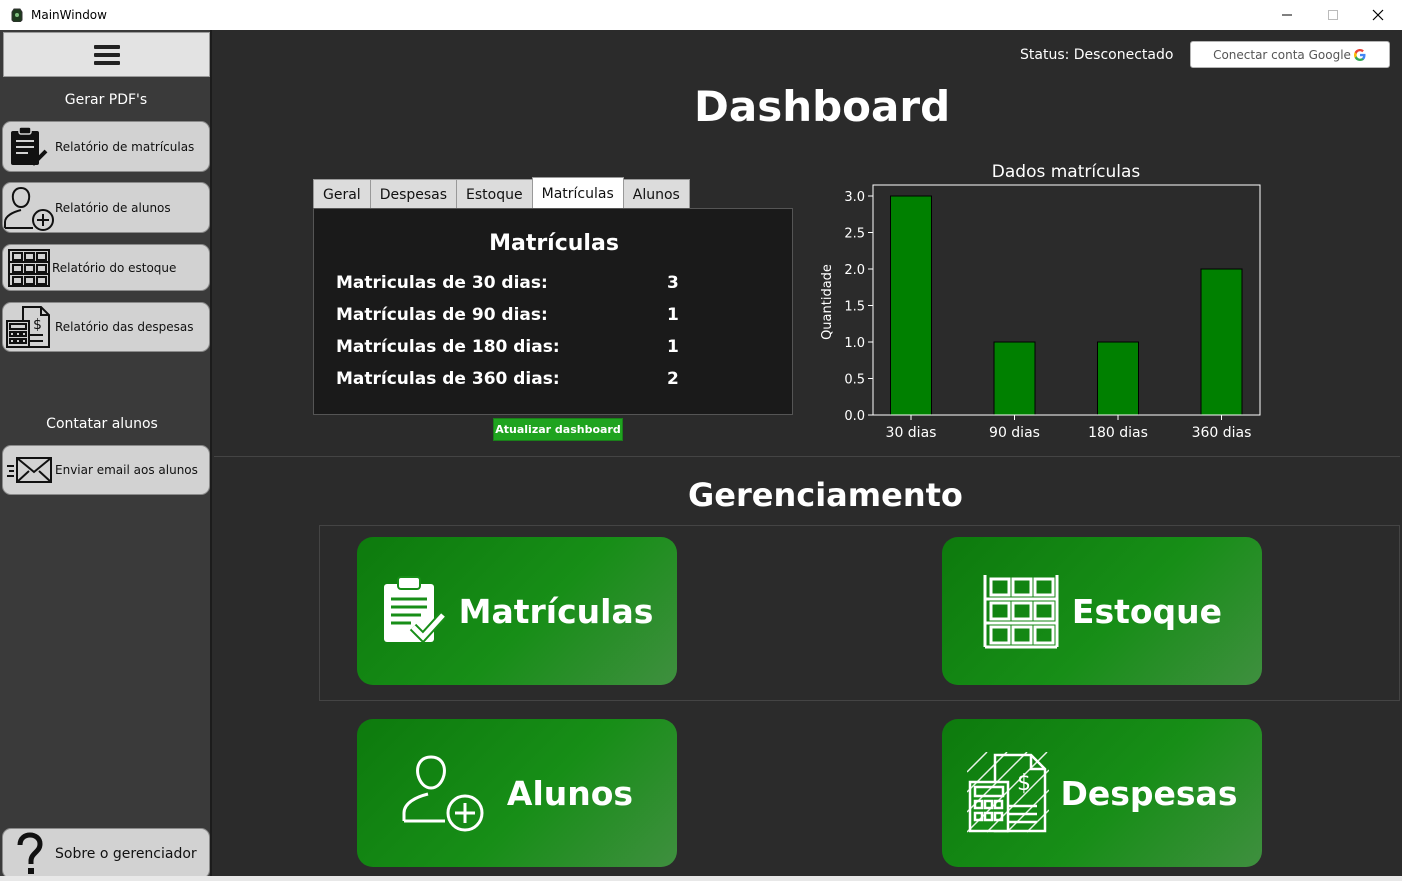  Describe the element at coordinates (102, 424) in the screenshot. I see `contact-section-title: Contatar alunos` at that location.